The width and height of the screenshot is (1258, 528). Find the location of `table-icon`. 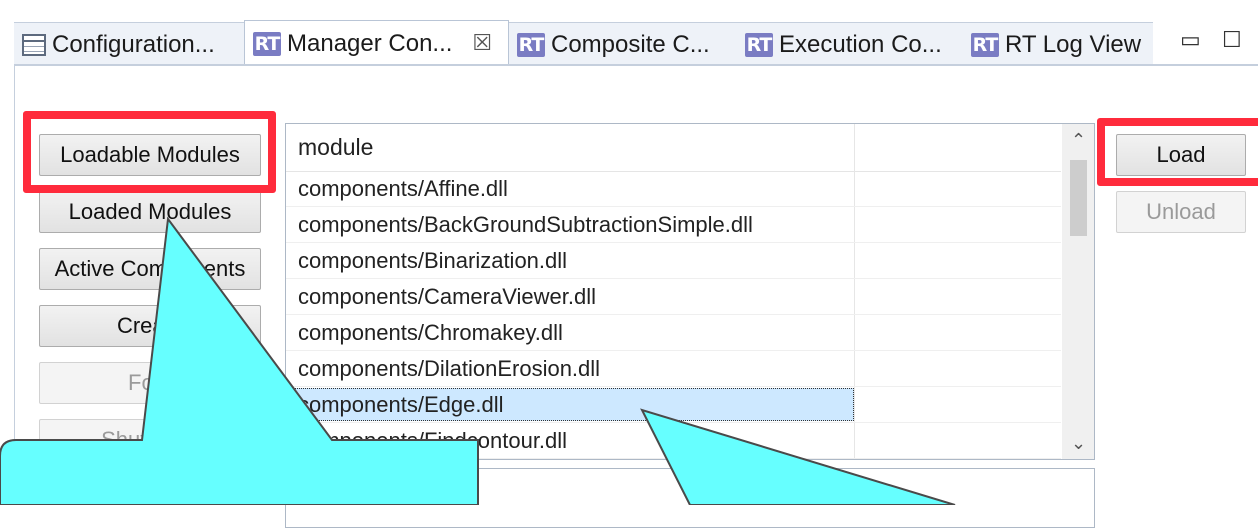

table-icon is located at coordinates (34, 44).